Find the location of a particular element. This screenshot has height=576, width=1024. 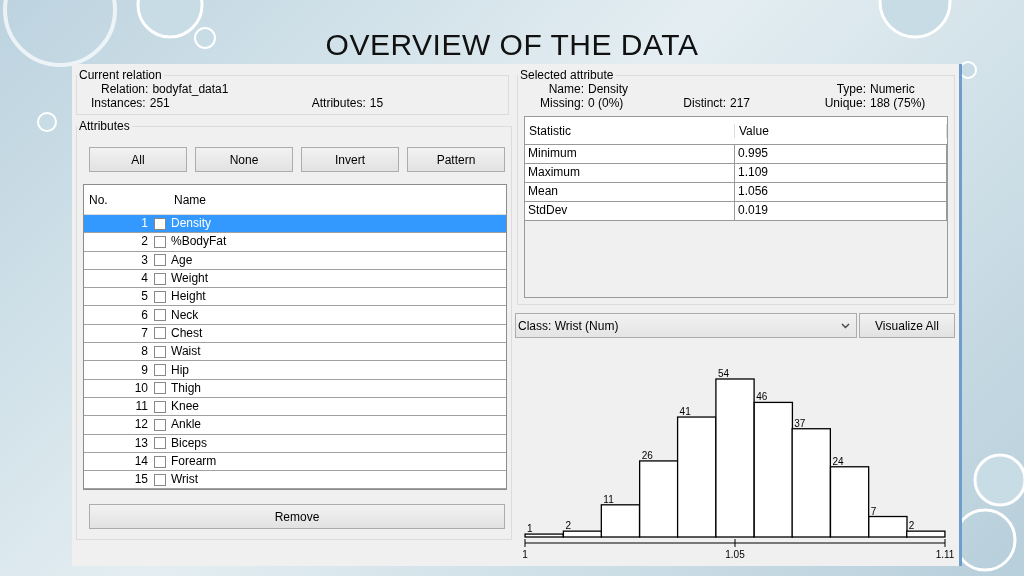

field-value: 251 is located at coordinates (159, 103).